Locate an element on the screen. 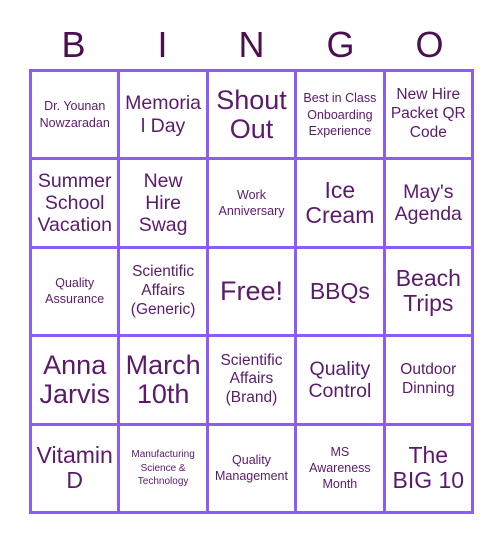 Image resolution: width=501 pixels, height=544 pixels. bingo-header-letter-g: G is located at coordinates (340, 44).